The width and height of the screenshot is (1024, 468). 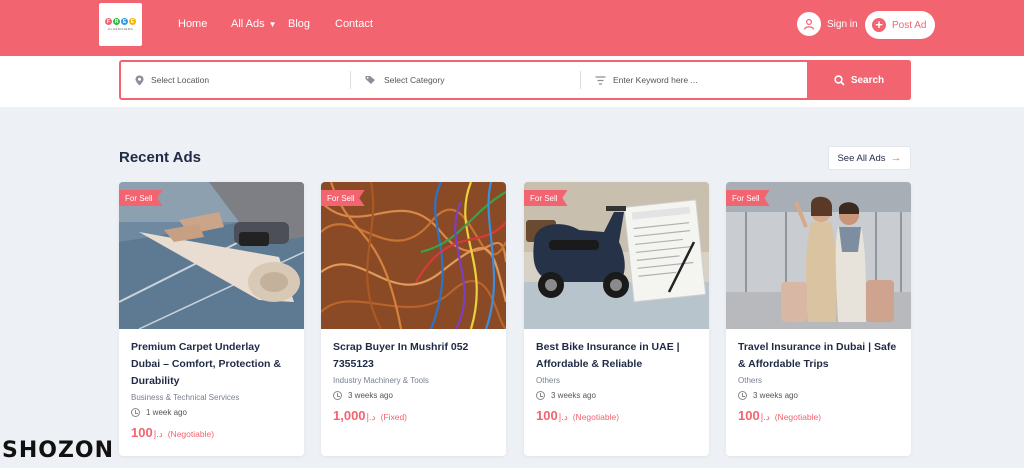 I want to click on arrow-right-icon: →, so click(x=896, y=158).